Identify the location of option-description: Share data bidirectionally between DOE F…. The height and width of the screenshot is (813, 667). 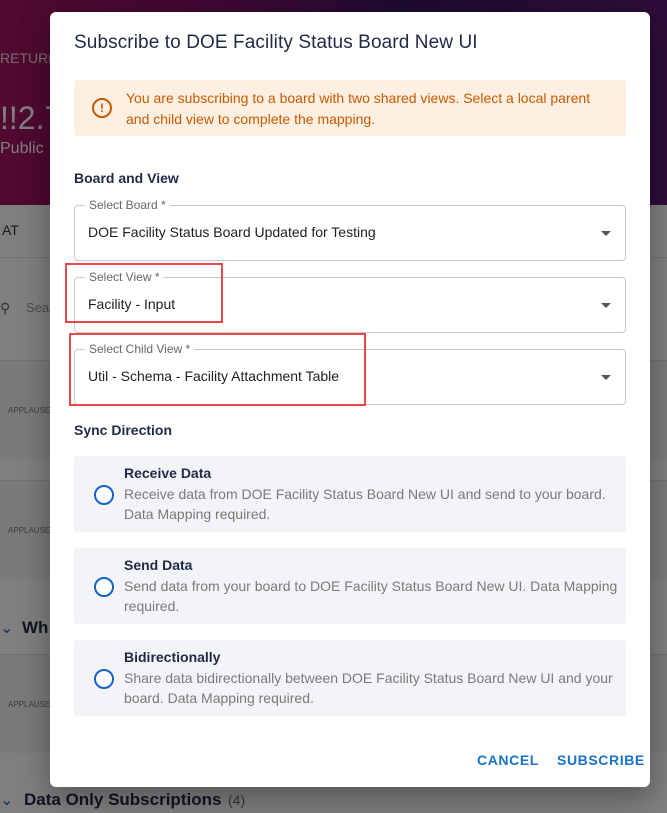
(368, 688).